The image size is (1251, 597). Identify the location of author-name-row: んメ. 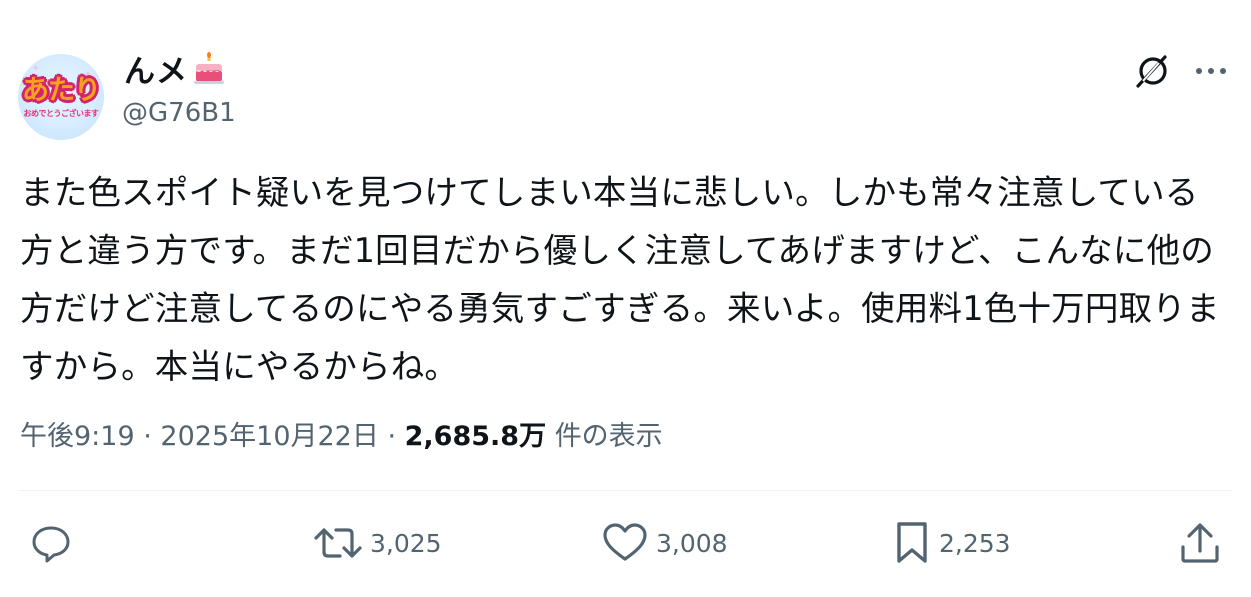
(175, 68).